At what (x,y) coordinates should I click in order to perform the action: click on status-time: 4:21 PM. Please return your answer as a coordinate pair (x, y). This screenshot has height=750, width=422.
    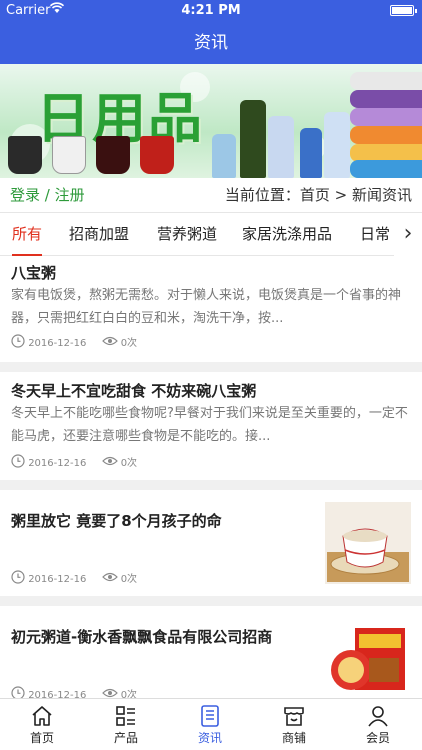
    Looking at the image, I should click on (211, 10).